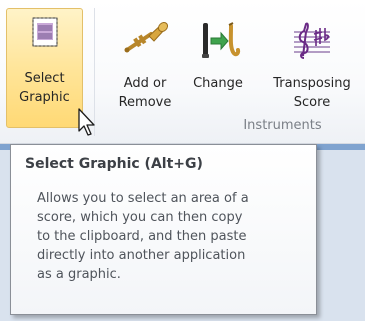 Image resolution: width=365 pixels, height=321 pixels. Describe the element at coordinates (44, 97) in the screenshot. I see `select-graphic-label-line2: Graphic` at that location.